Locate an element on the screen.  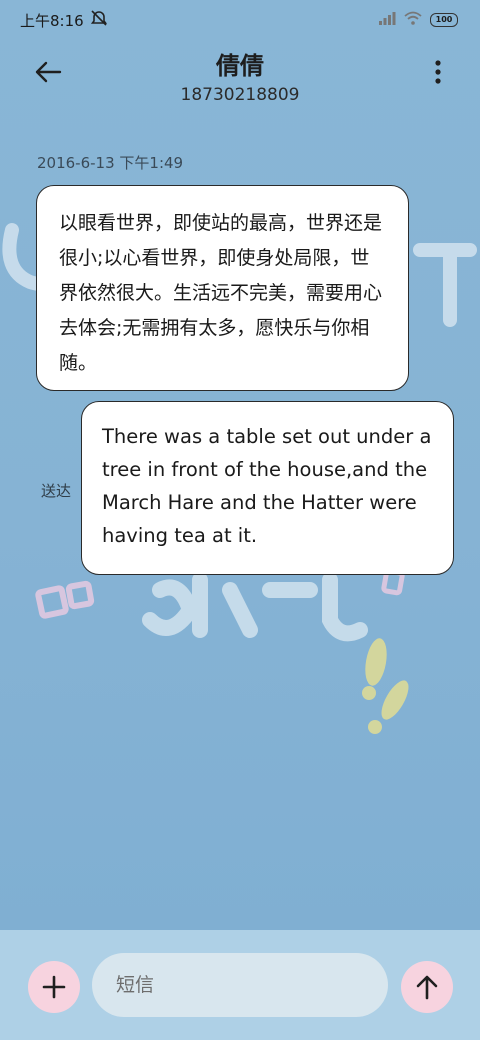
delivery-status: 送达 is located at coordinates (56, 491).